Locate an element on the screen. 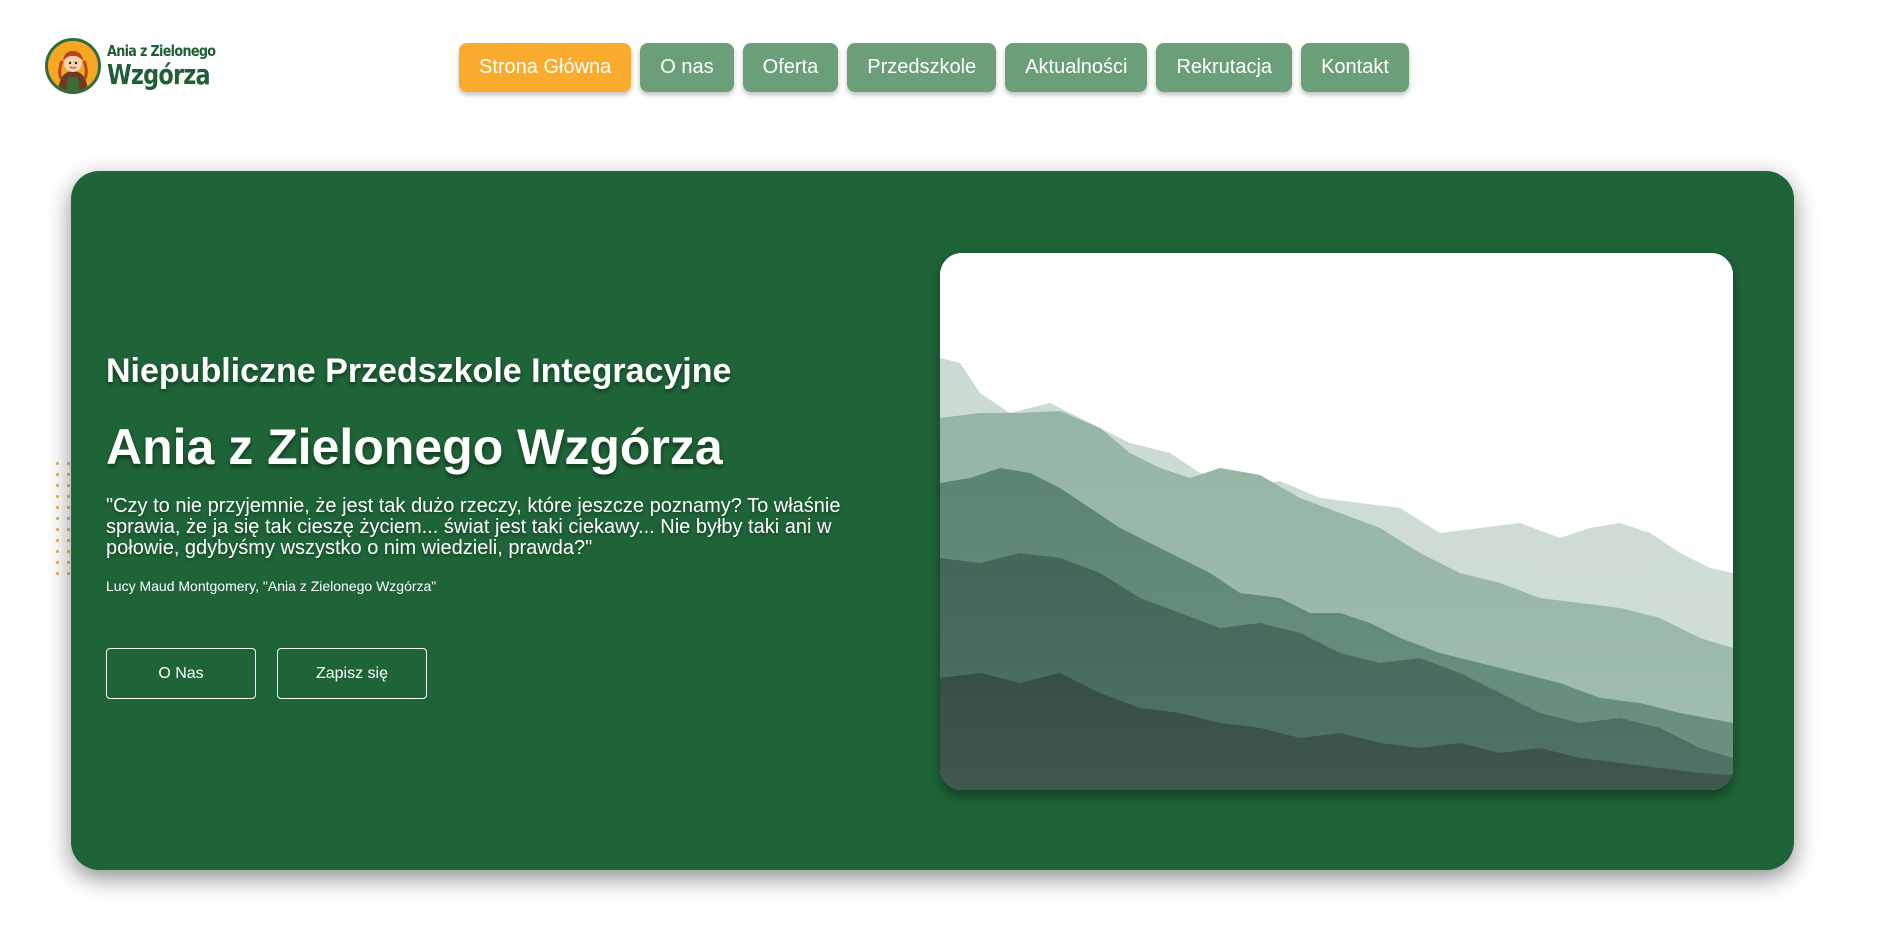 Image resolution: width=1889 pixels, height=948 pixels. nav-offer: Oferta is located at coordinates (790, 67).